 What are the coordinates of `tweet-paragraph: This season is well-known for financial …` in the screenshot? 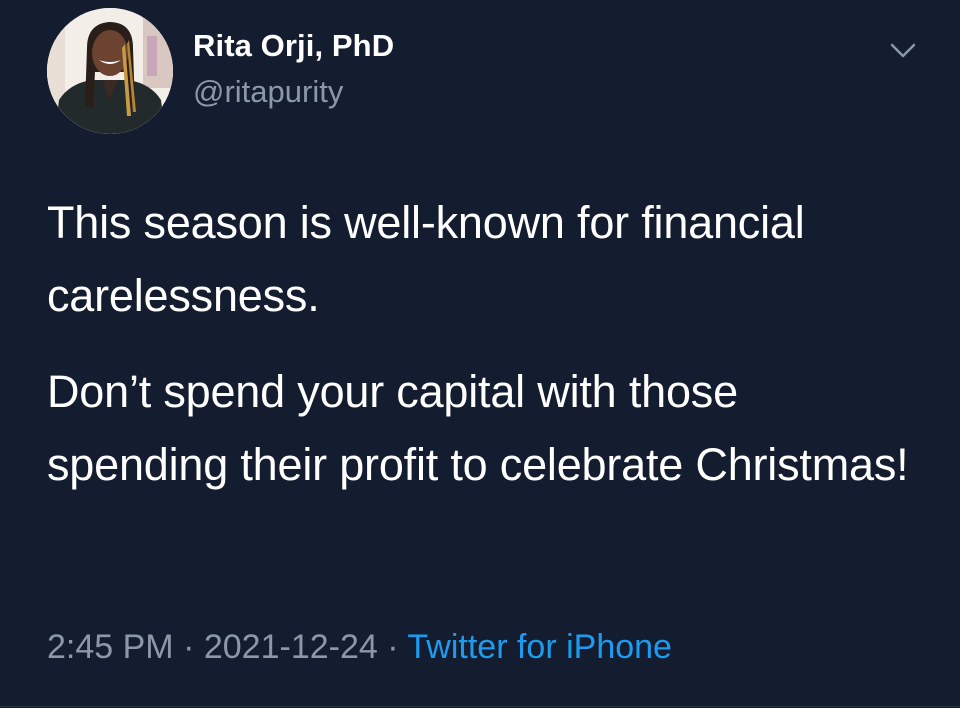 It's located at (426, 259).